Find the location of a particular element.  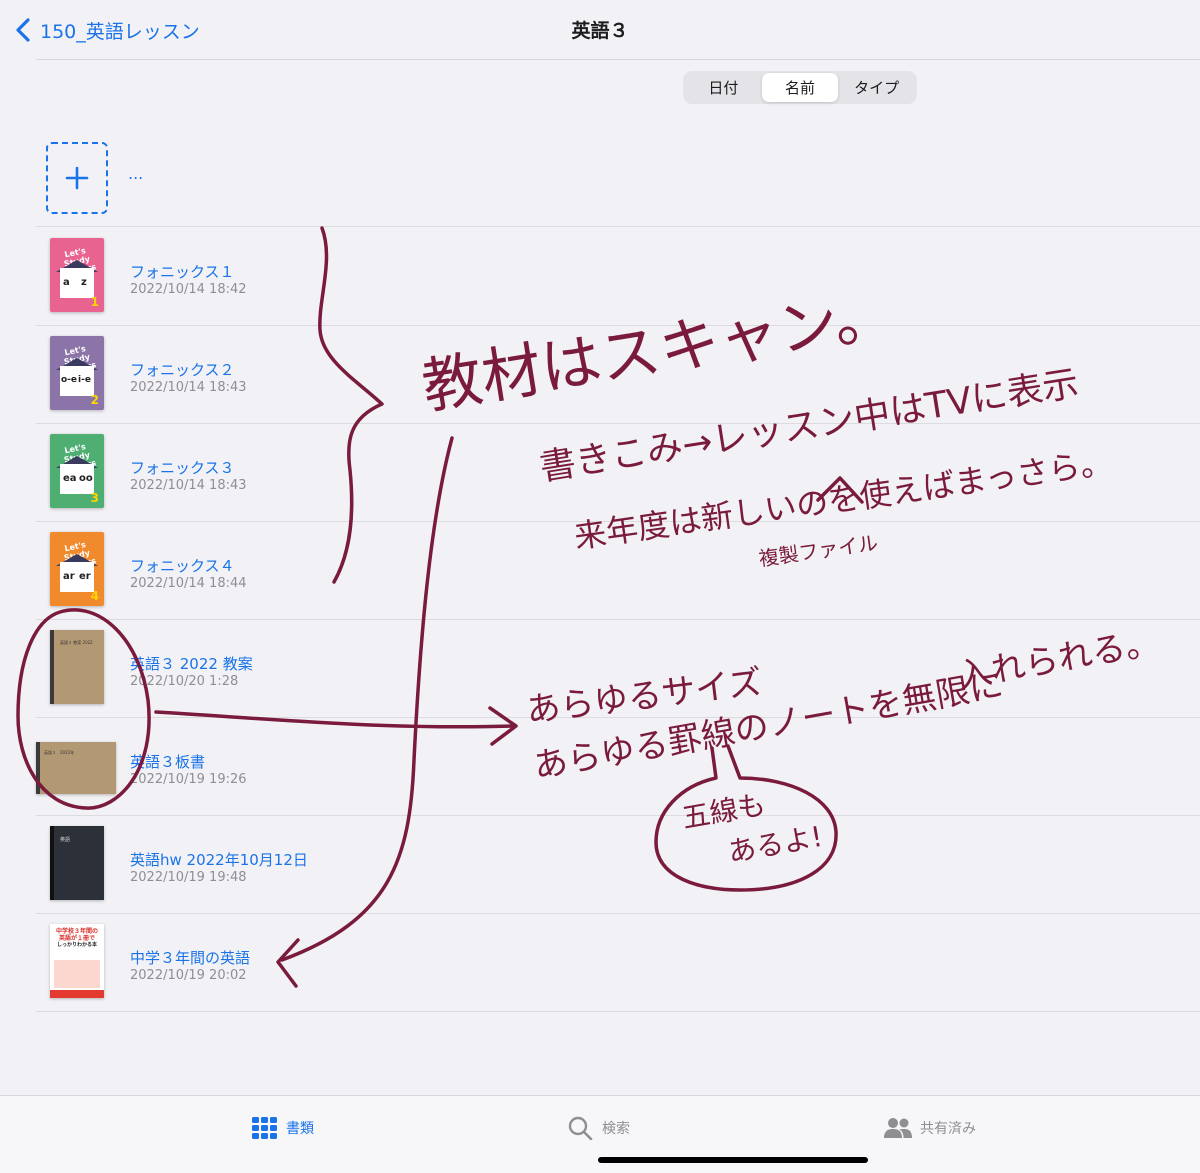

cover-label: 英語３ 2022年 is located at coordinates (59, 752).